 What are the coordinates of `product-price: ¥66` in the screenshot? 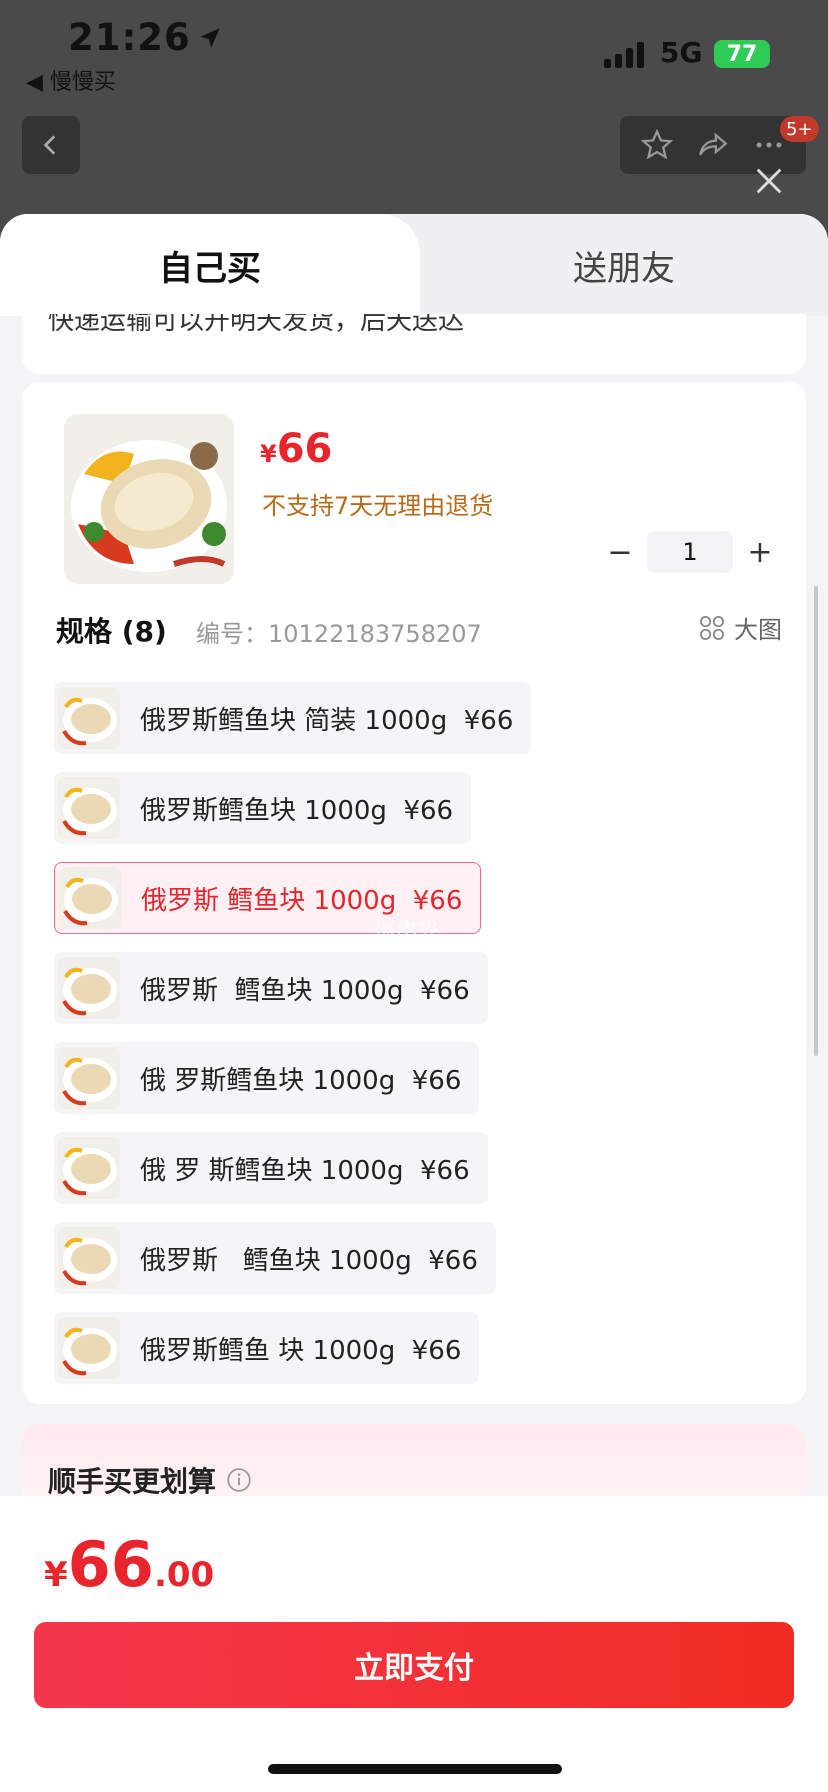 It's located at (296, 449).